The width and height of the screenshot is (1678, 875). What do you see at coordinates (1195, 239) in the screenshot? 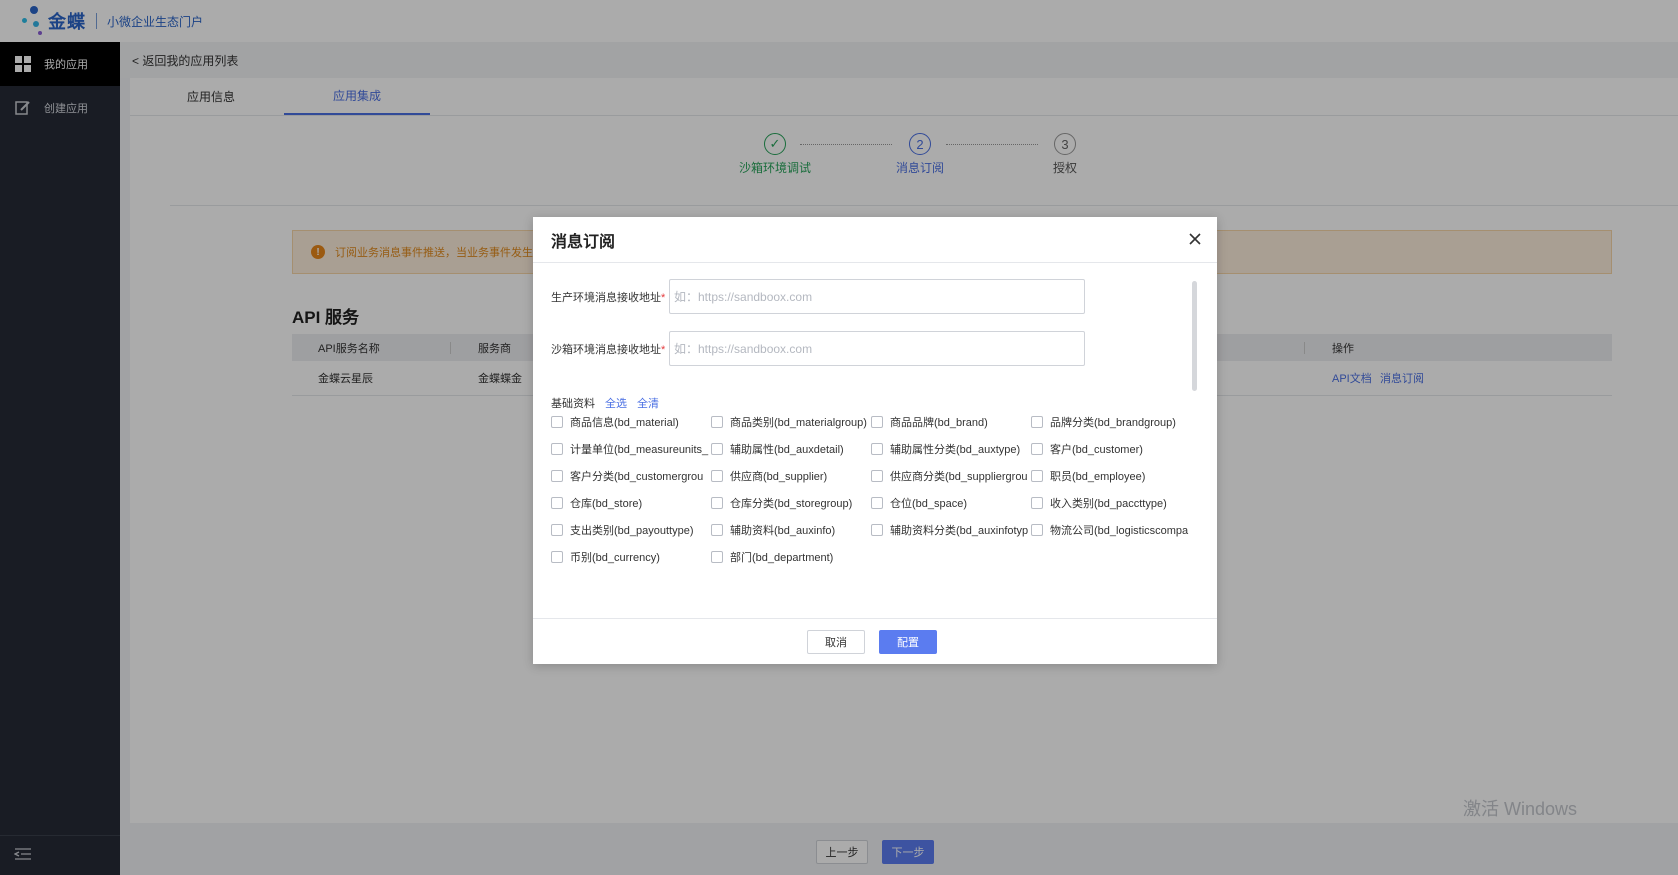
I see `close-icon` at bounding box center [1195, 239].